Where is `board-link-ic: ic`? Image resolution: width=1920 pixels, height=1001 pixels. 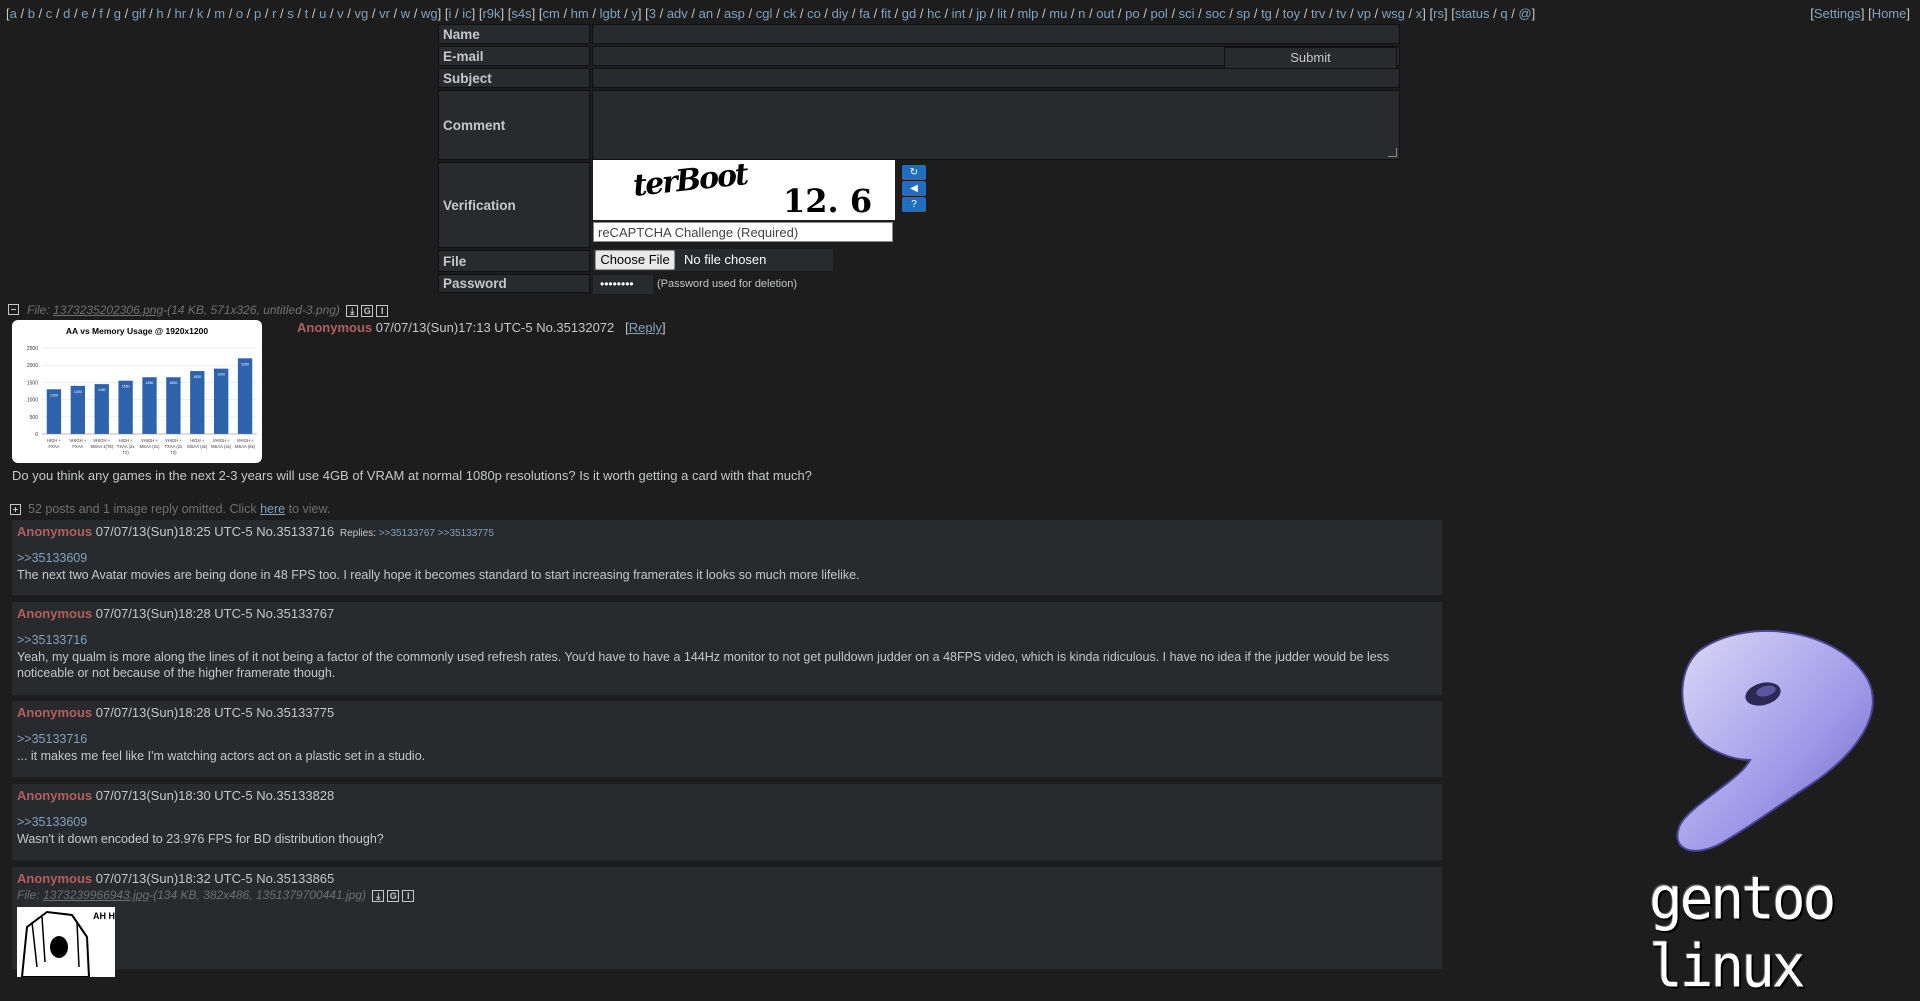 board-link-ic: ic is located at coordinates (466, 13).